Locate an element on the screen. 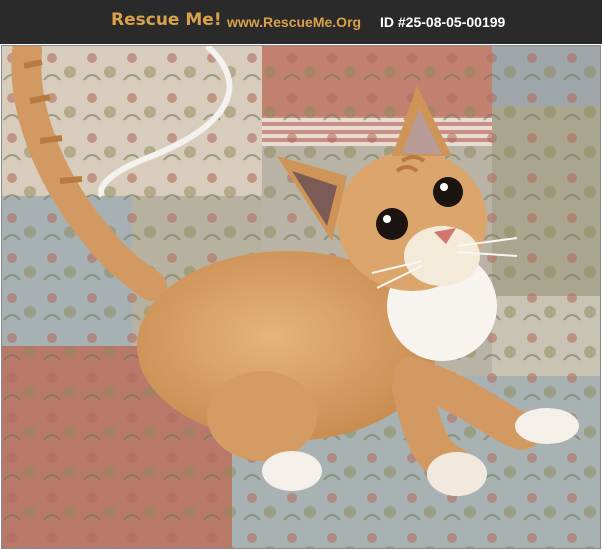  record-id: ID #25-08-05-00199 is located at coordinates (443, 22).